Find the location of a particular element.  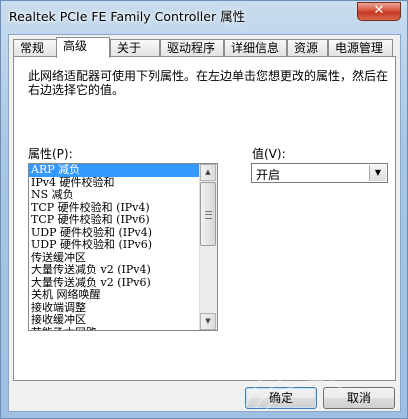

property-list-item: TCP 硬件校验和 (IPv6) is located at coordinates (115, 220).